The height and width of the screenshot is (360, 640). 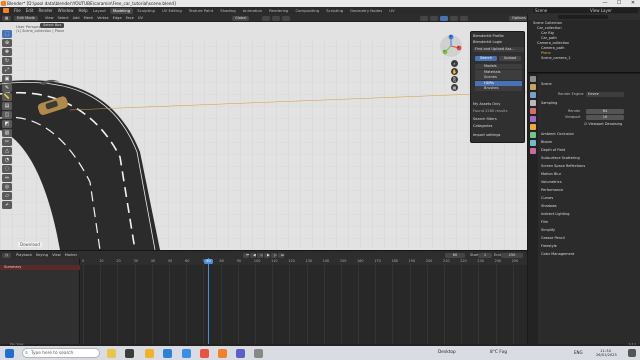 I want to click on editor-type-button: ▦, so click(x=7, y=18).